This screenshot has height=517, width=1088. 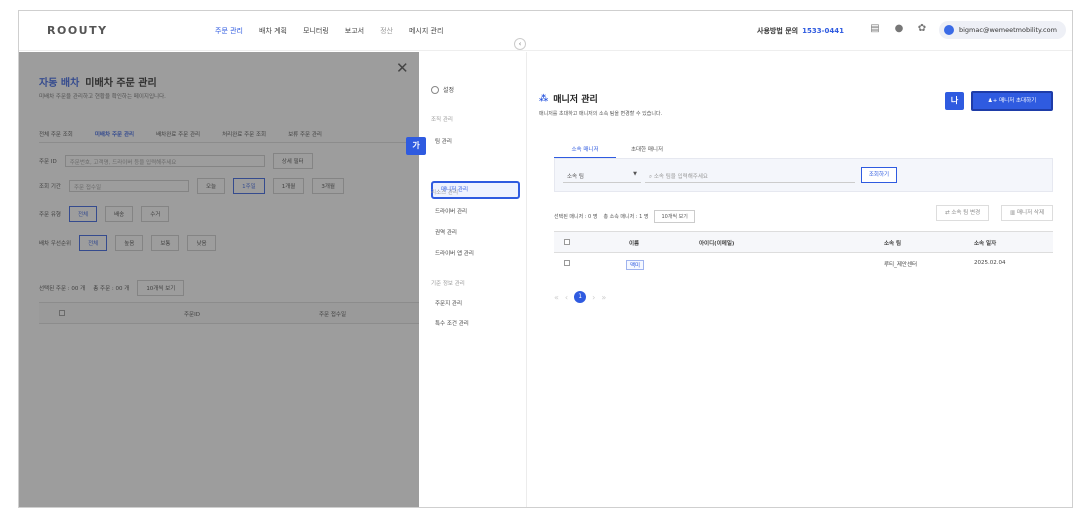 I want to click on manager-table-header: 이름 아이디(이메일) 소속 팀 소속 일자, so click(x=803, y=242).